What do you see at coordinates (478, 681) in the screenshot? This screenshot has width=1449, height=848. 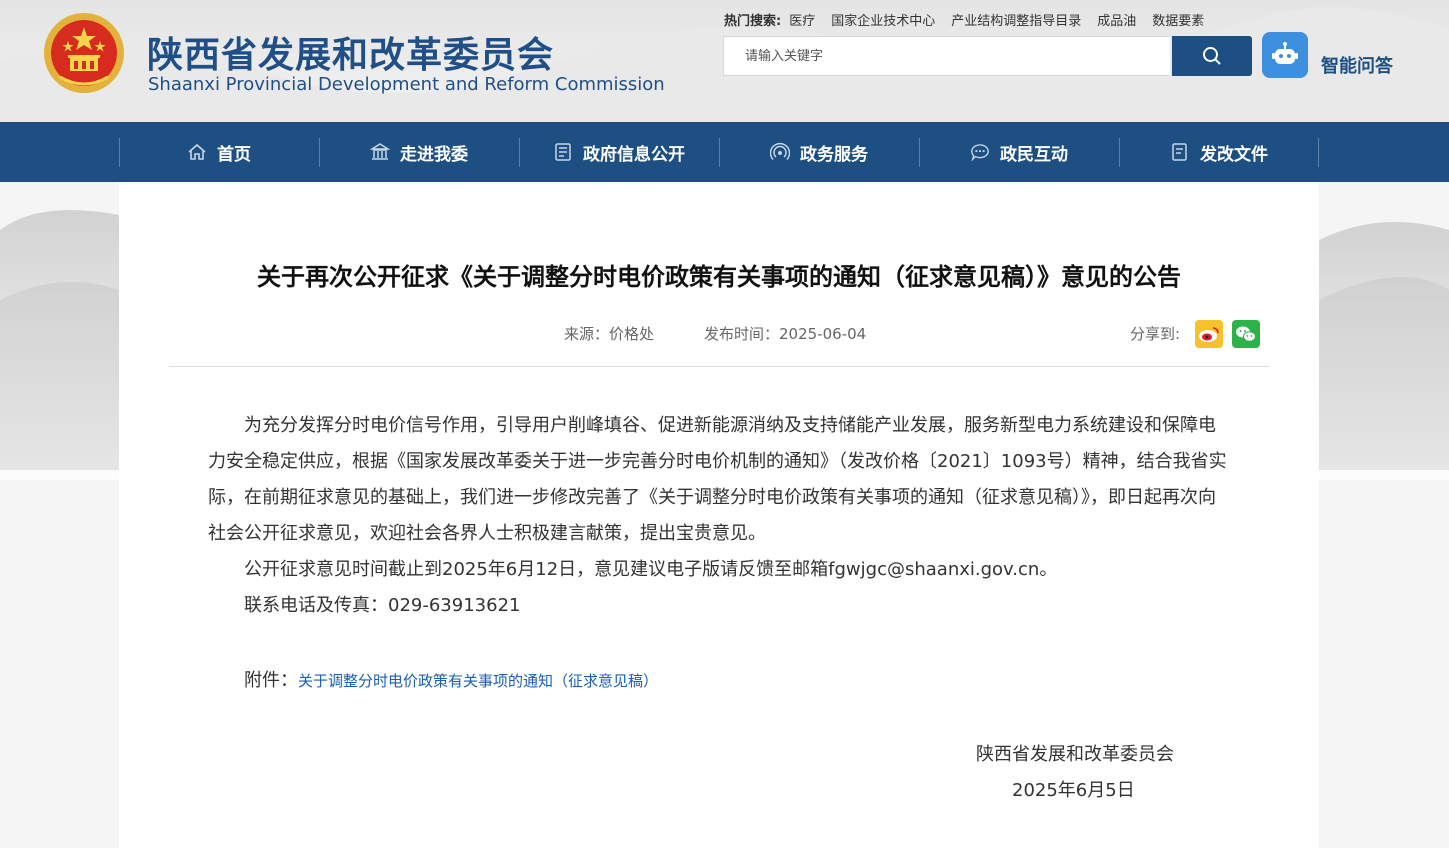 I see `attachment-link: 关于调整分时电价政策有关事项的通知（征求意见稿）` at bounding box center [478, 681].